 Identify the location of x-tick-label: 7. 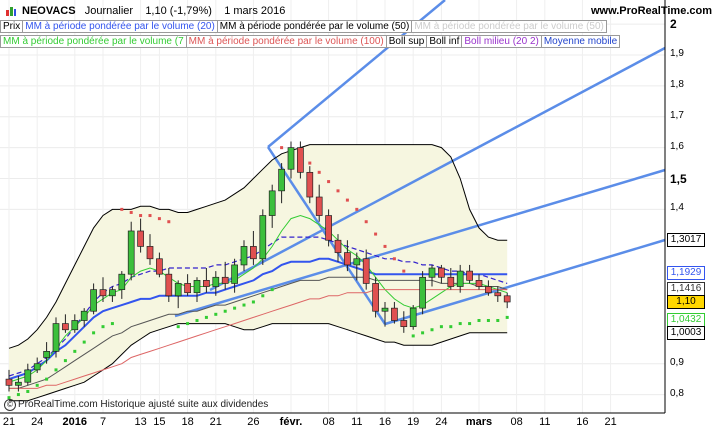
(103, 422).